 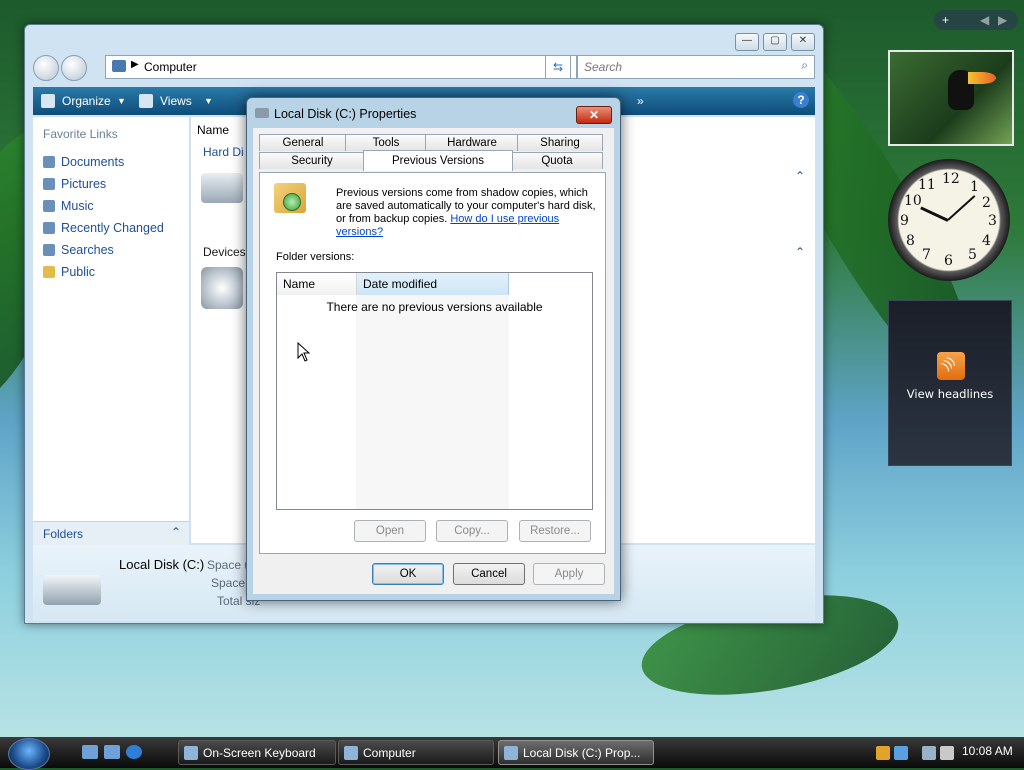 What do you see at coordinates (304, 352) in the screenshot?
I see `mouse-pointer-icon` at bounding box center [304, 352].